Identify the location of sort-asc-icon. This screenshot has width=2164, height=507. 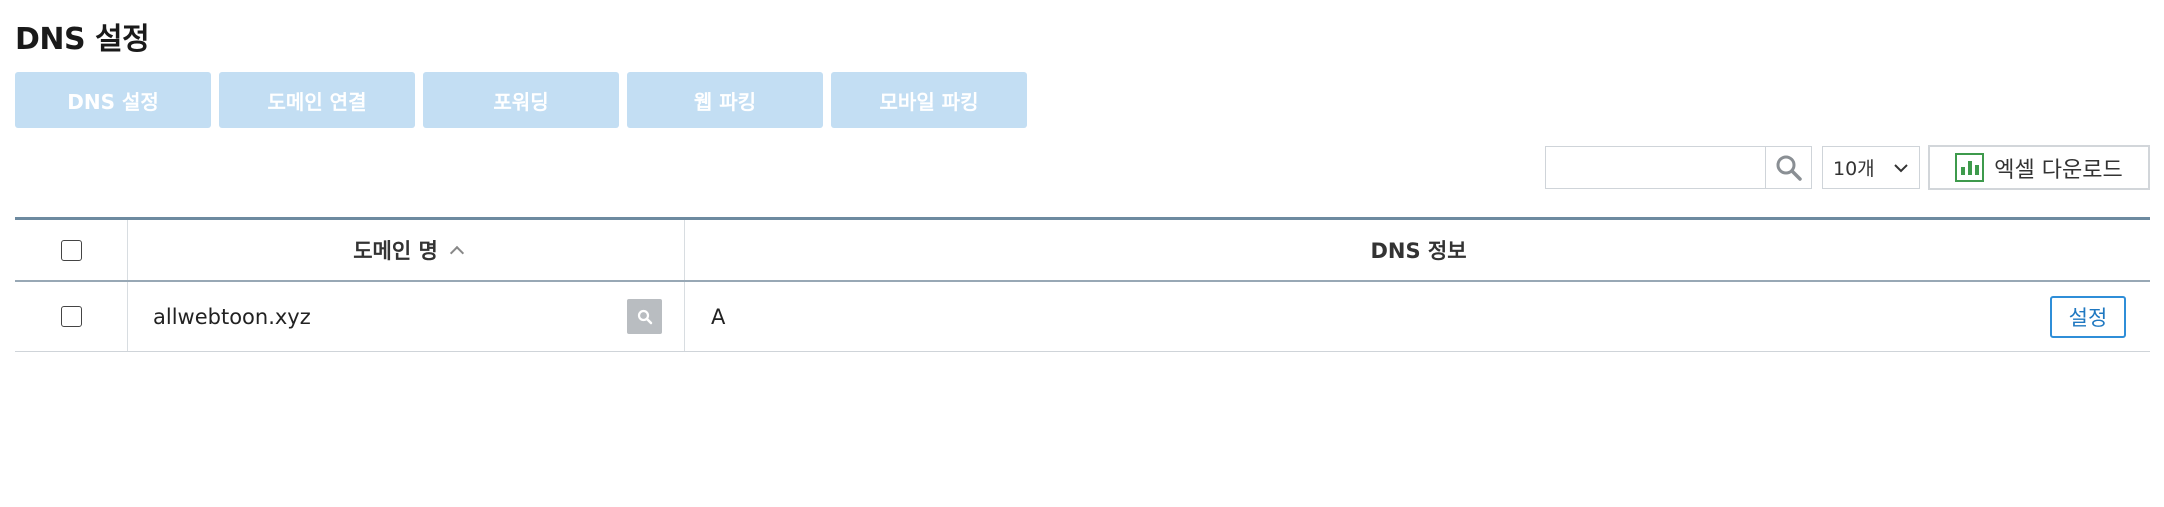
(456, 253).